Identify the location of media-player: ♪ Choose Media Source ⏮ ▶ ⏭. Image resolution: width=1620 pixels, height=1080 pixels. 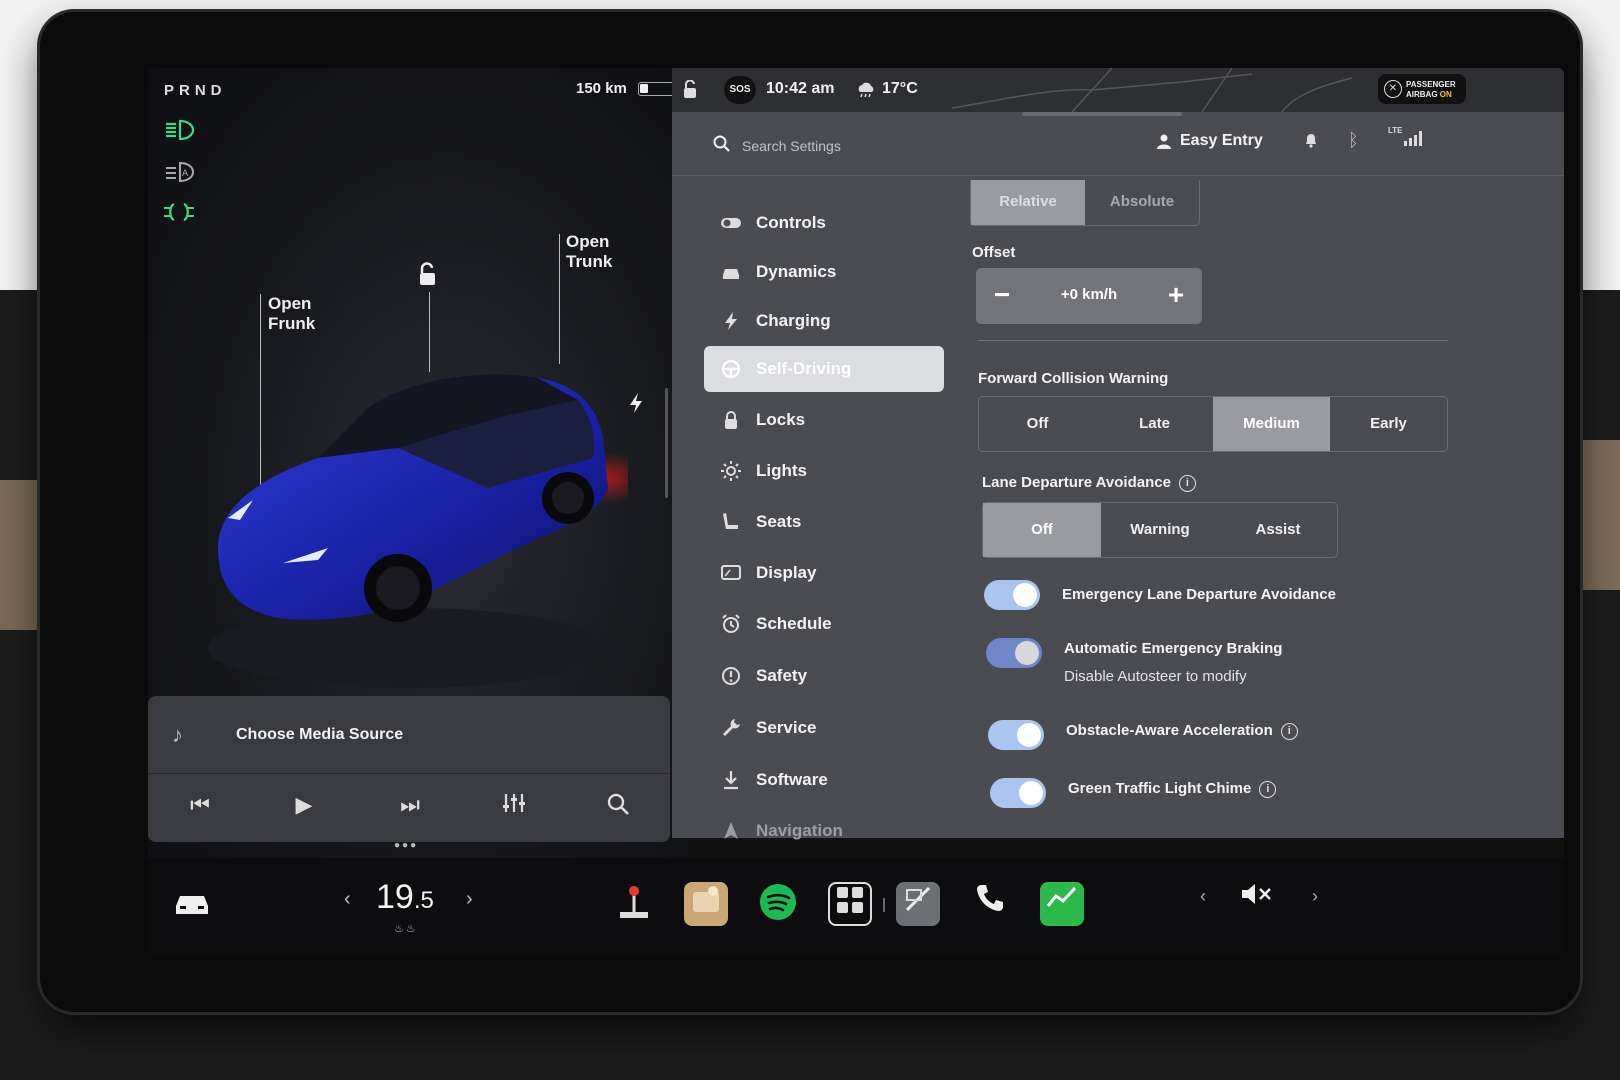
(409, 769).